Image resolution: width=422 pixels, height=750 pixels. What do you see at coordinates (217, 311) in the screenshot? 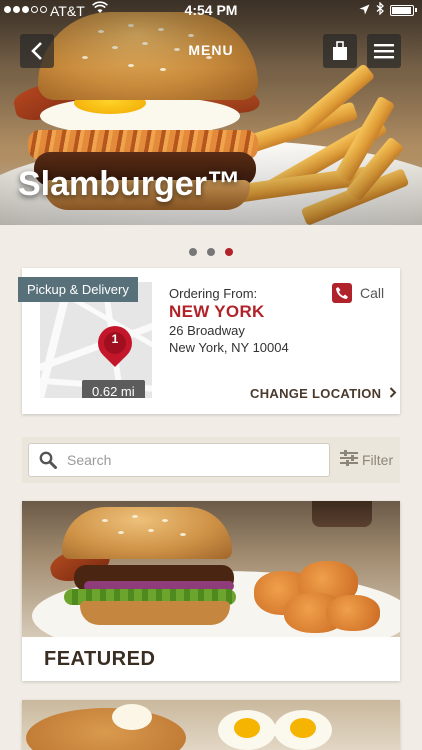
I see `location-city: NEW YORK` at bounding box center [217, 311].